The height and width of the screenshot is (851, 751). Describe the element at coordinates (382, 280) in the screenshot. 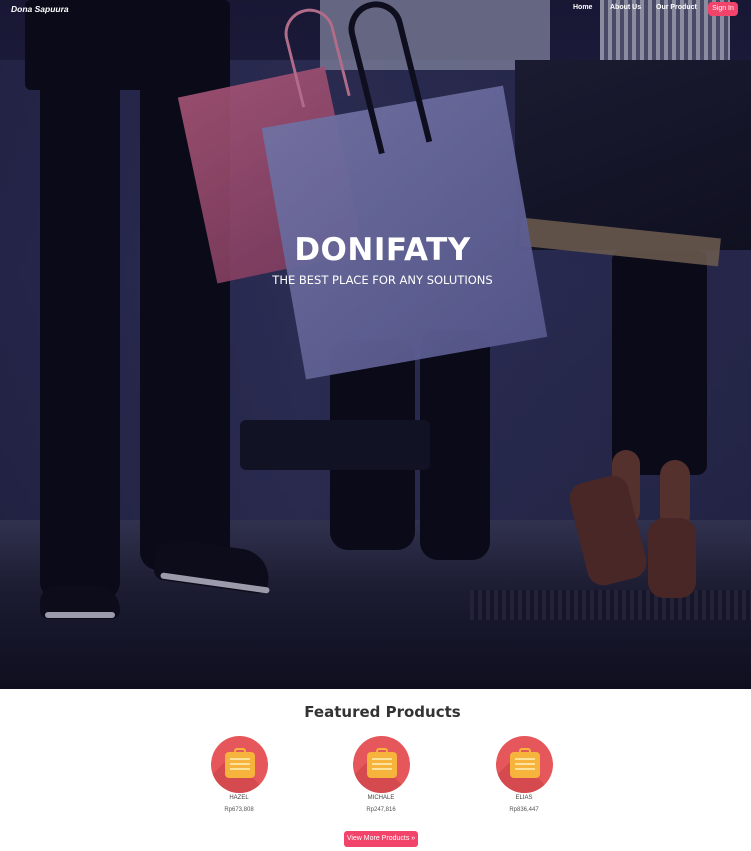

I see `hero-subtitle: THE BEST PLACE FOR ANY SOLUTIONS` at that location.